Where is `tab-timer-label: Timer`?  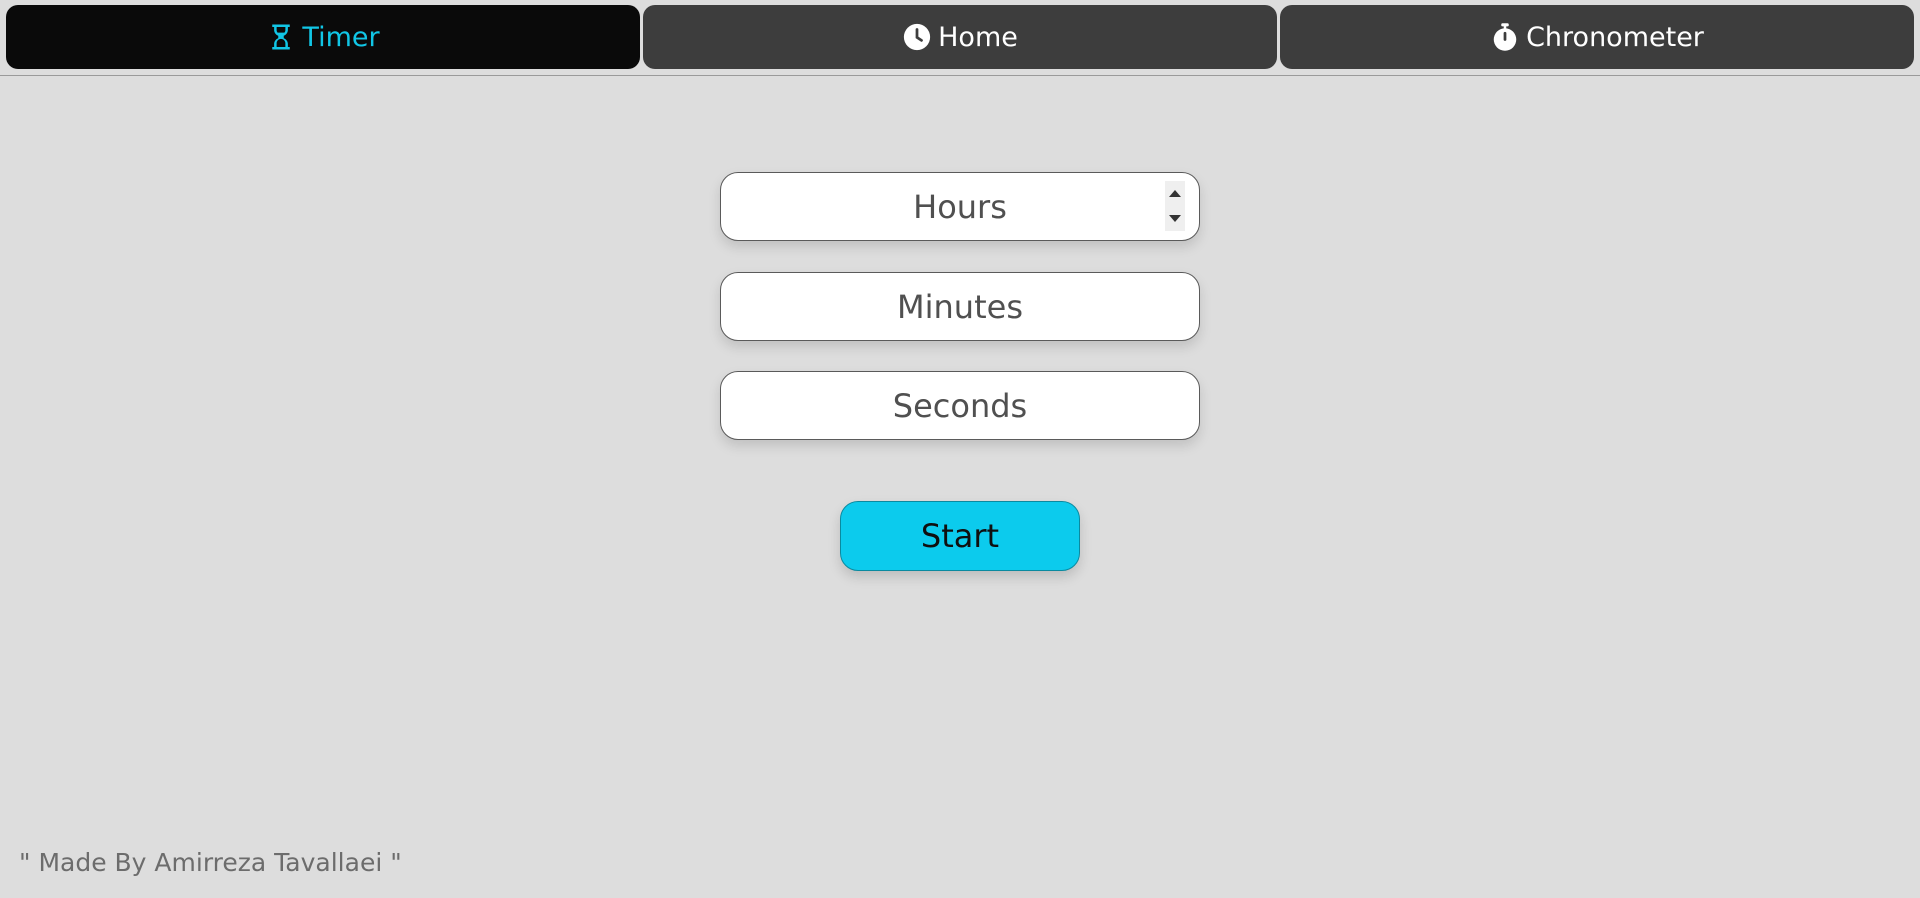 tab-timer-label: Timer is located at coordinates (341, 37).